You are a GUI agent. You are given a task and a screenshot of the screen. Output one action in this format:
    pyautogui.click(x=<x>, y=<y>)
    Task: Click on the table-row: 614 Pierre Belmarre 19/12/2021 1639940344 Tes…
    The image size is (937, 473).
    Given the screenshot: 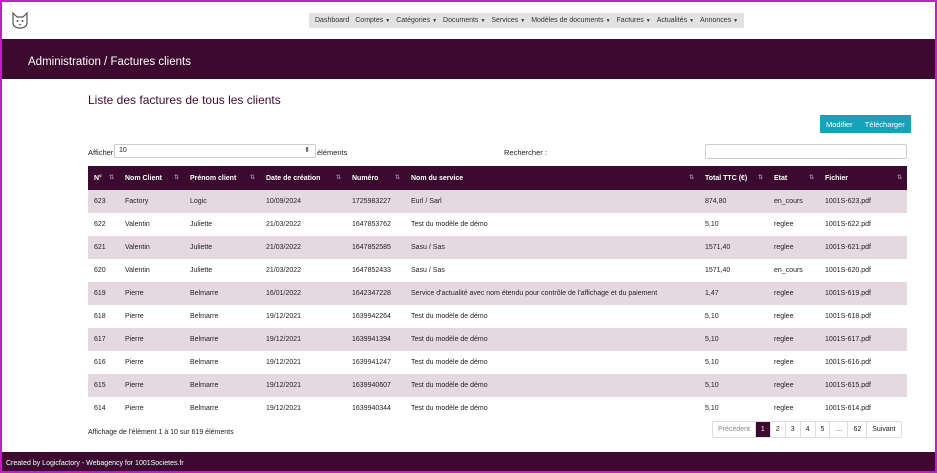 What is the action you would take?
    pyautogui.click(x=497, y=408)
    